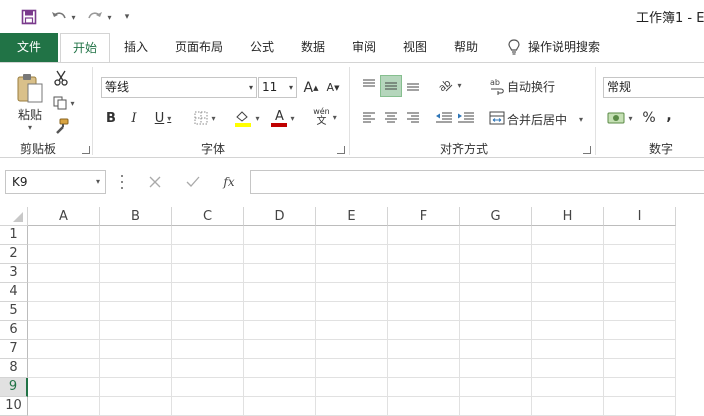  I want to click on align-right-icon, so click(413, 118).